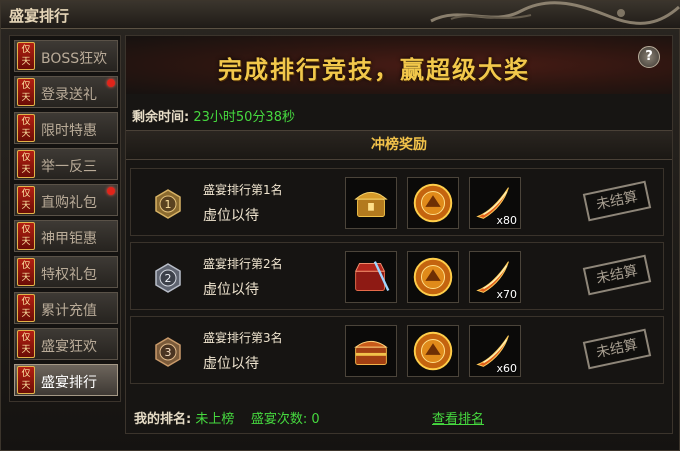  Describe the element at coordinates (243, 190) in the screenshot. I see `rank-title: 盛宴排行第1名` at that location.